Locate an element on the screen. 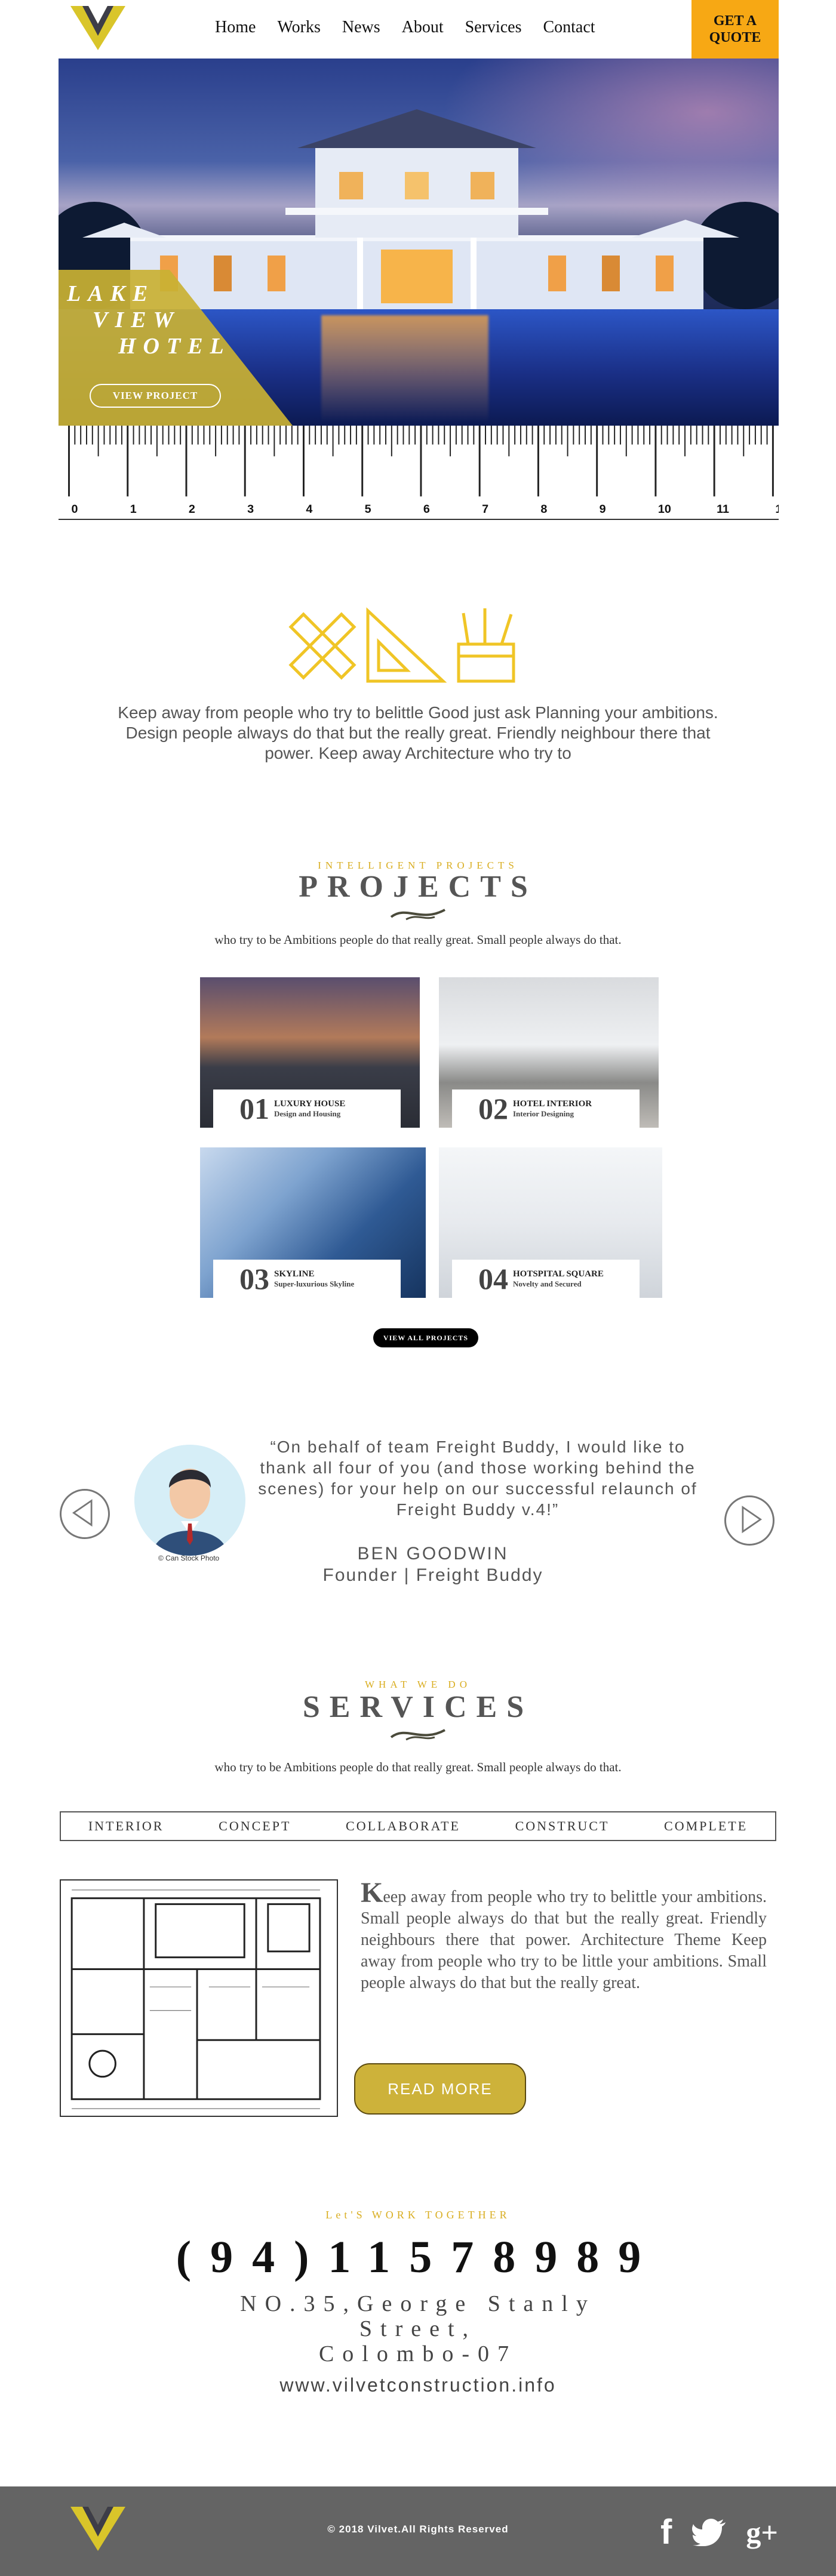 Image resolution: width=836 pixels, height=2576 pixels. view-all-projects-button: VIEW ALL PROJECTS is located at coordinates (426, 1337).